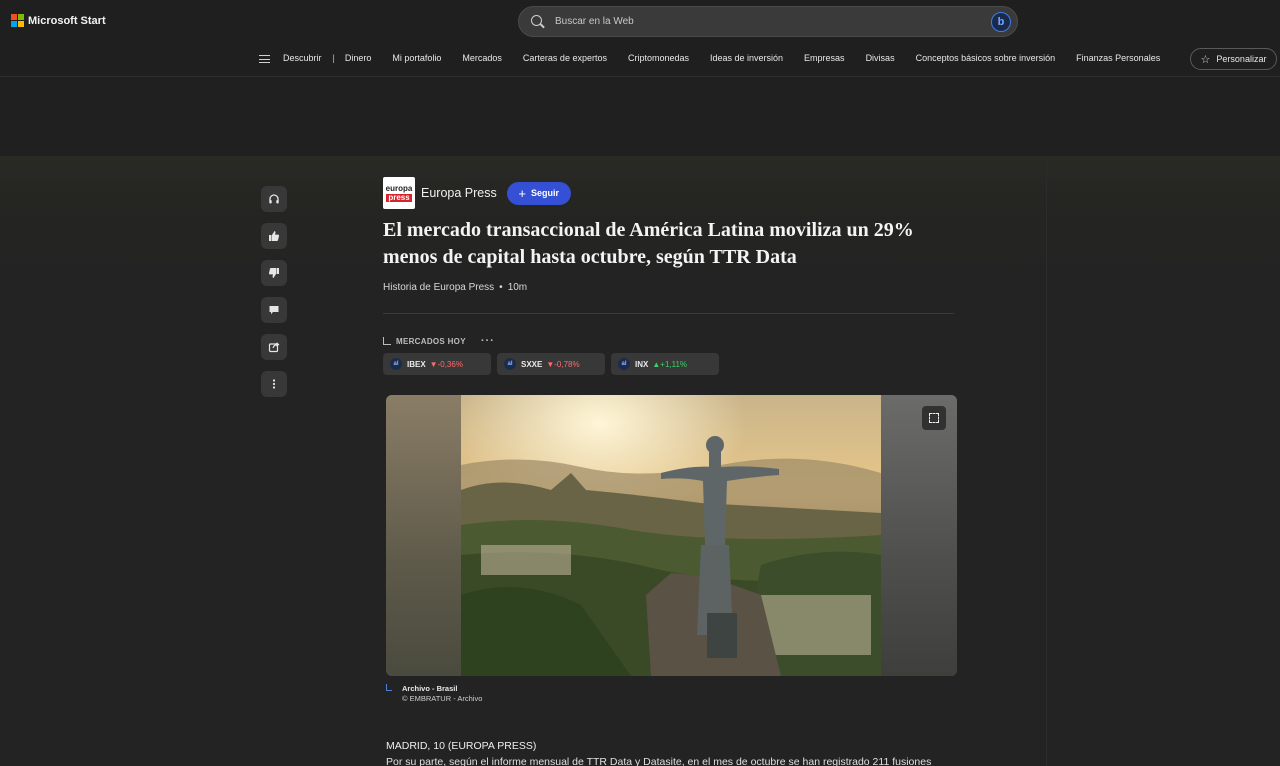  What do you see at coordinates (482, 58) in the screenshot?
I see `nav-item-mercados: Mercados` at bounding box center [482, 58].